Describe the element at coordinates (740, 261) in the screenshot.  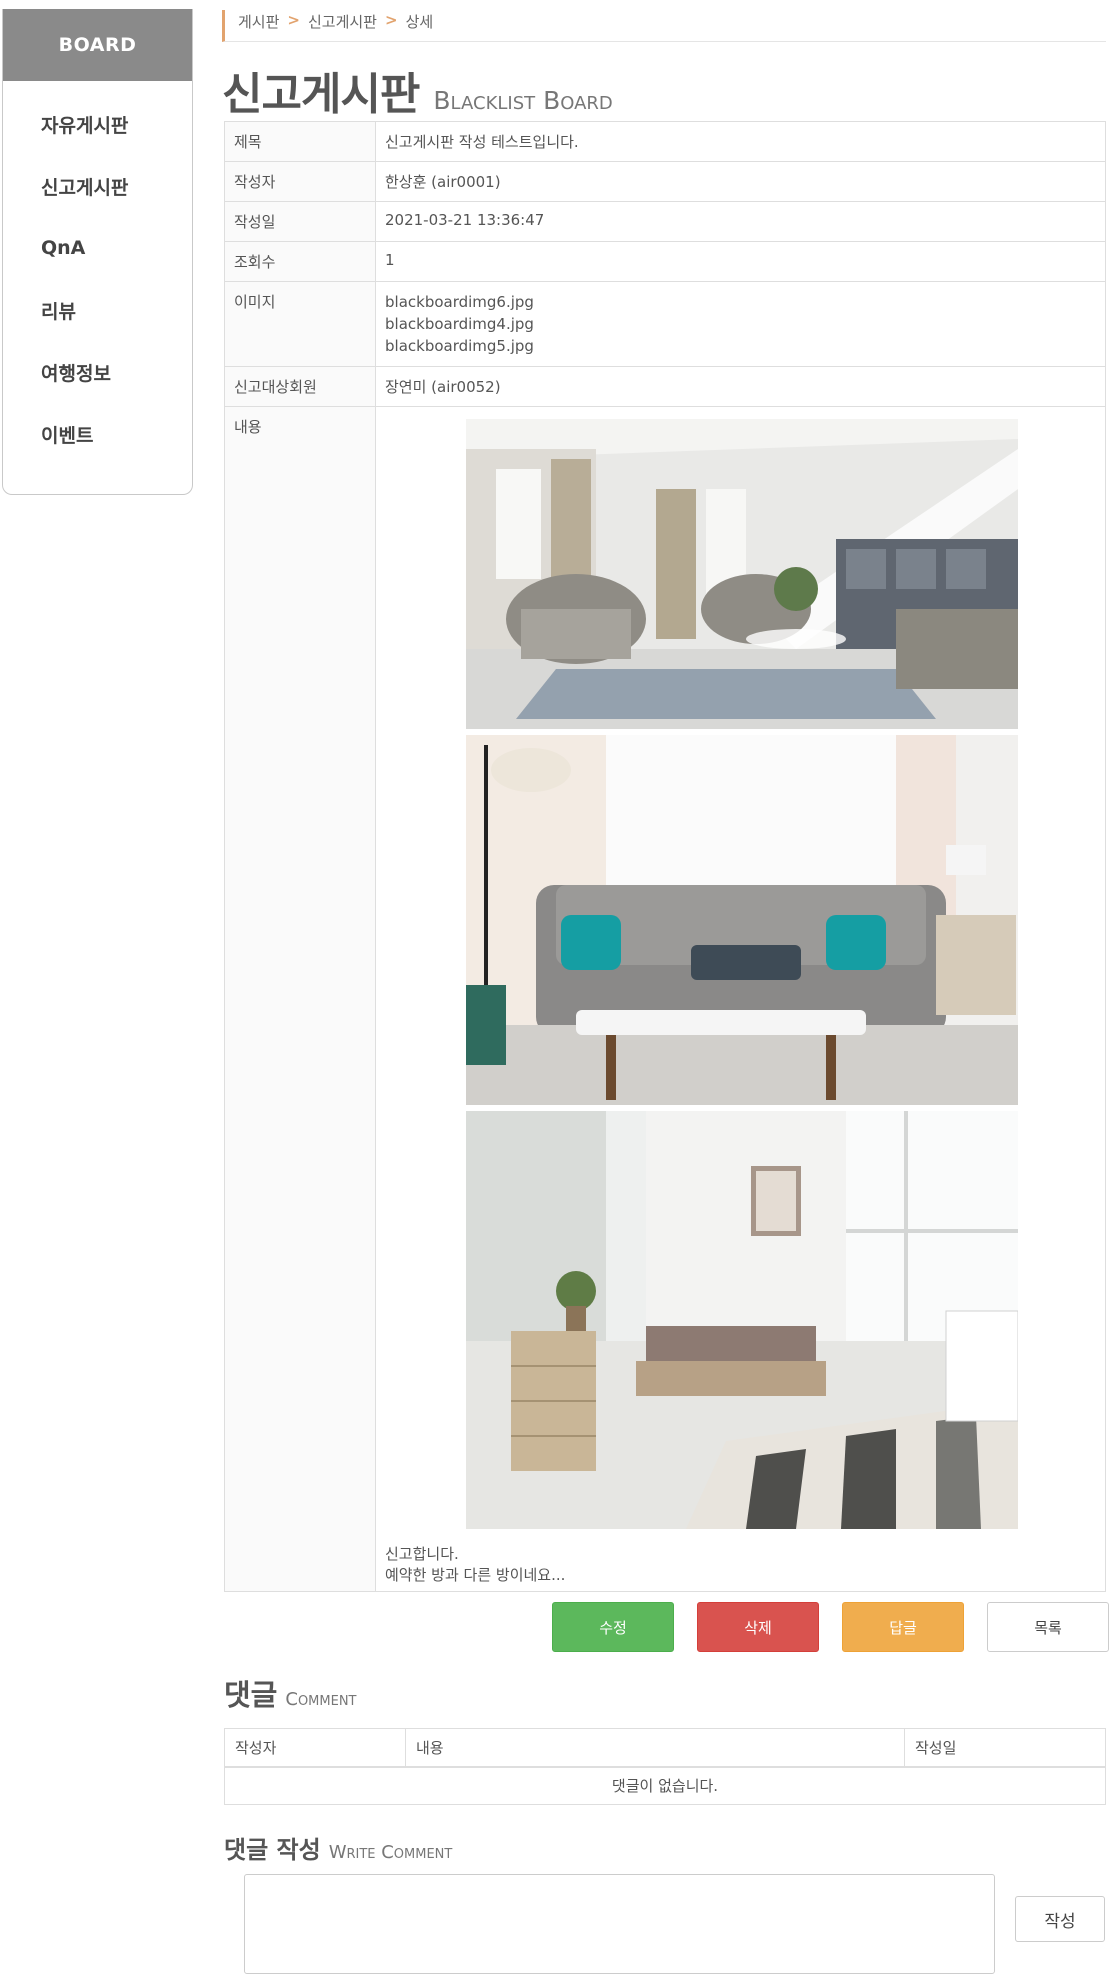
I see `post-views: 1` at that location.